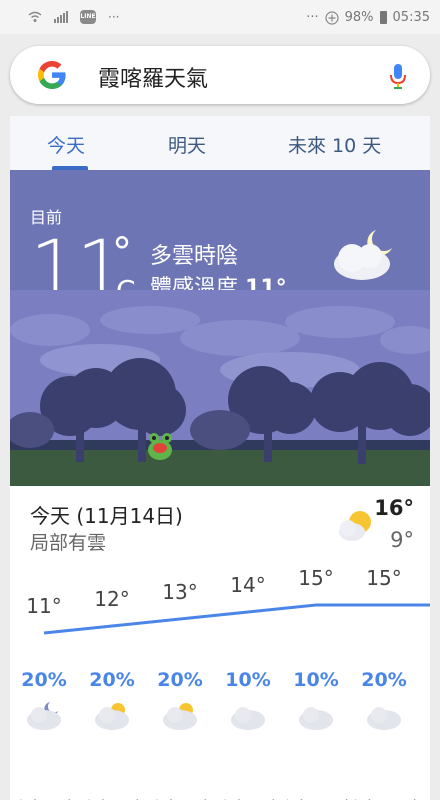 This screenshot has width=440, height=800. Describe the element at coordinates (312, 17) in the screenshot. I see `more-status: ···` at that location.